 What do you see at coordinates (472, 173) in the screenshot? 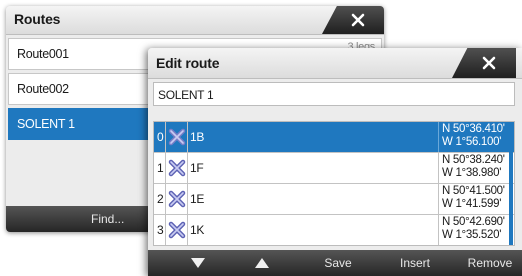
I see `waypoint-longitude: W 1°38.980'` at bounding box center [472, 173].